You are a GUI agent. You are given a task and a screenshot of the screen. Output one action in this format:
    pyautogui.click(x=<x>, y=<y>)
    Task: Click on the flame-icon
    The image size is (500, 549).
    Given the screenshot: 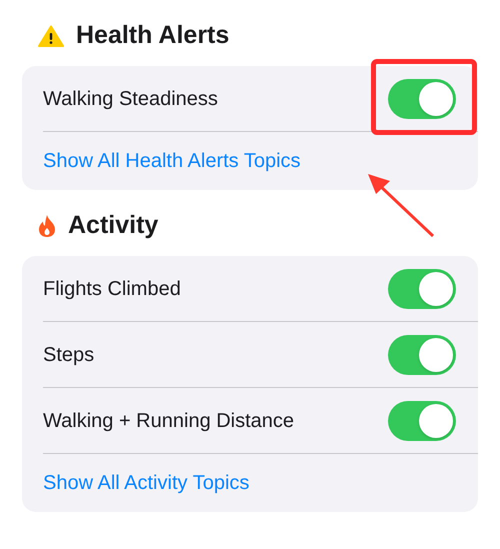 What is the action you would take?
    pyautogui.click(x=47, y=226)
    